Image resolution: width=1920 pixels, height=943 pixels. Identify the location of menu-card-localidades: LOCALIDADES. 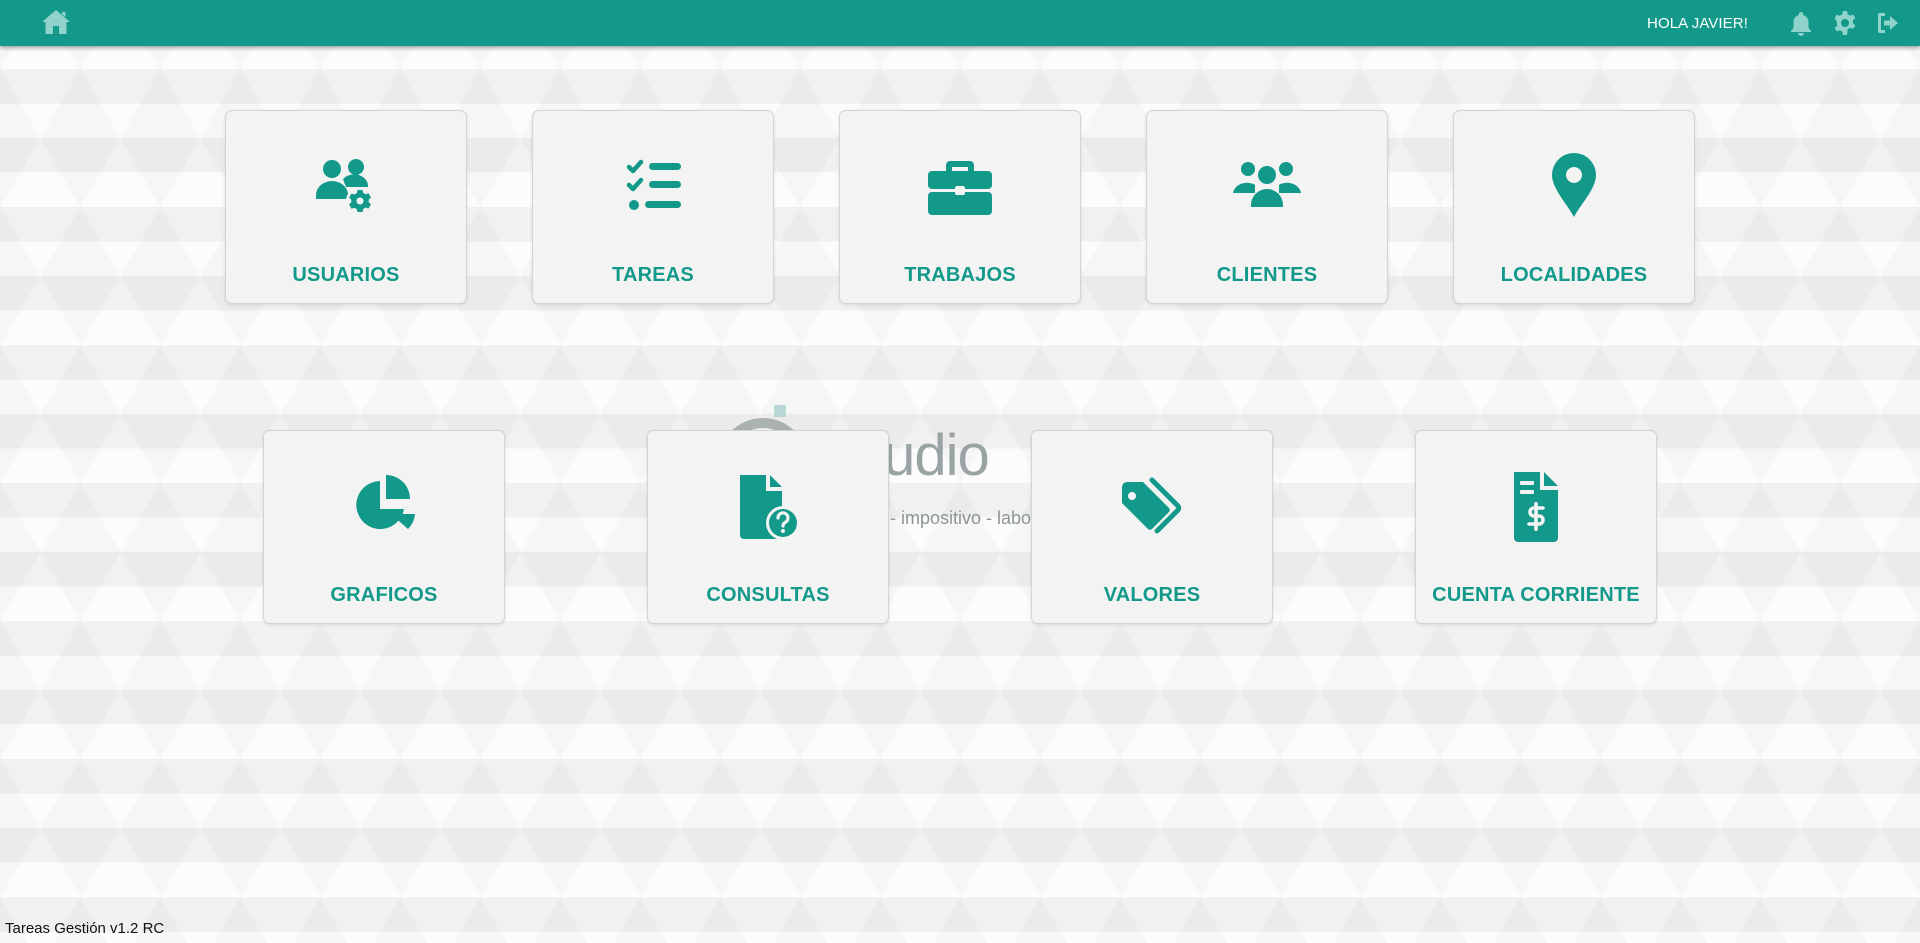
(1574, 207).